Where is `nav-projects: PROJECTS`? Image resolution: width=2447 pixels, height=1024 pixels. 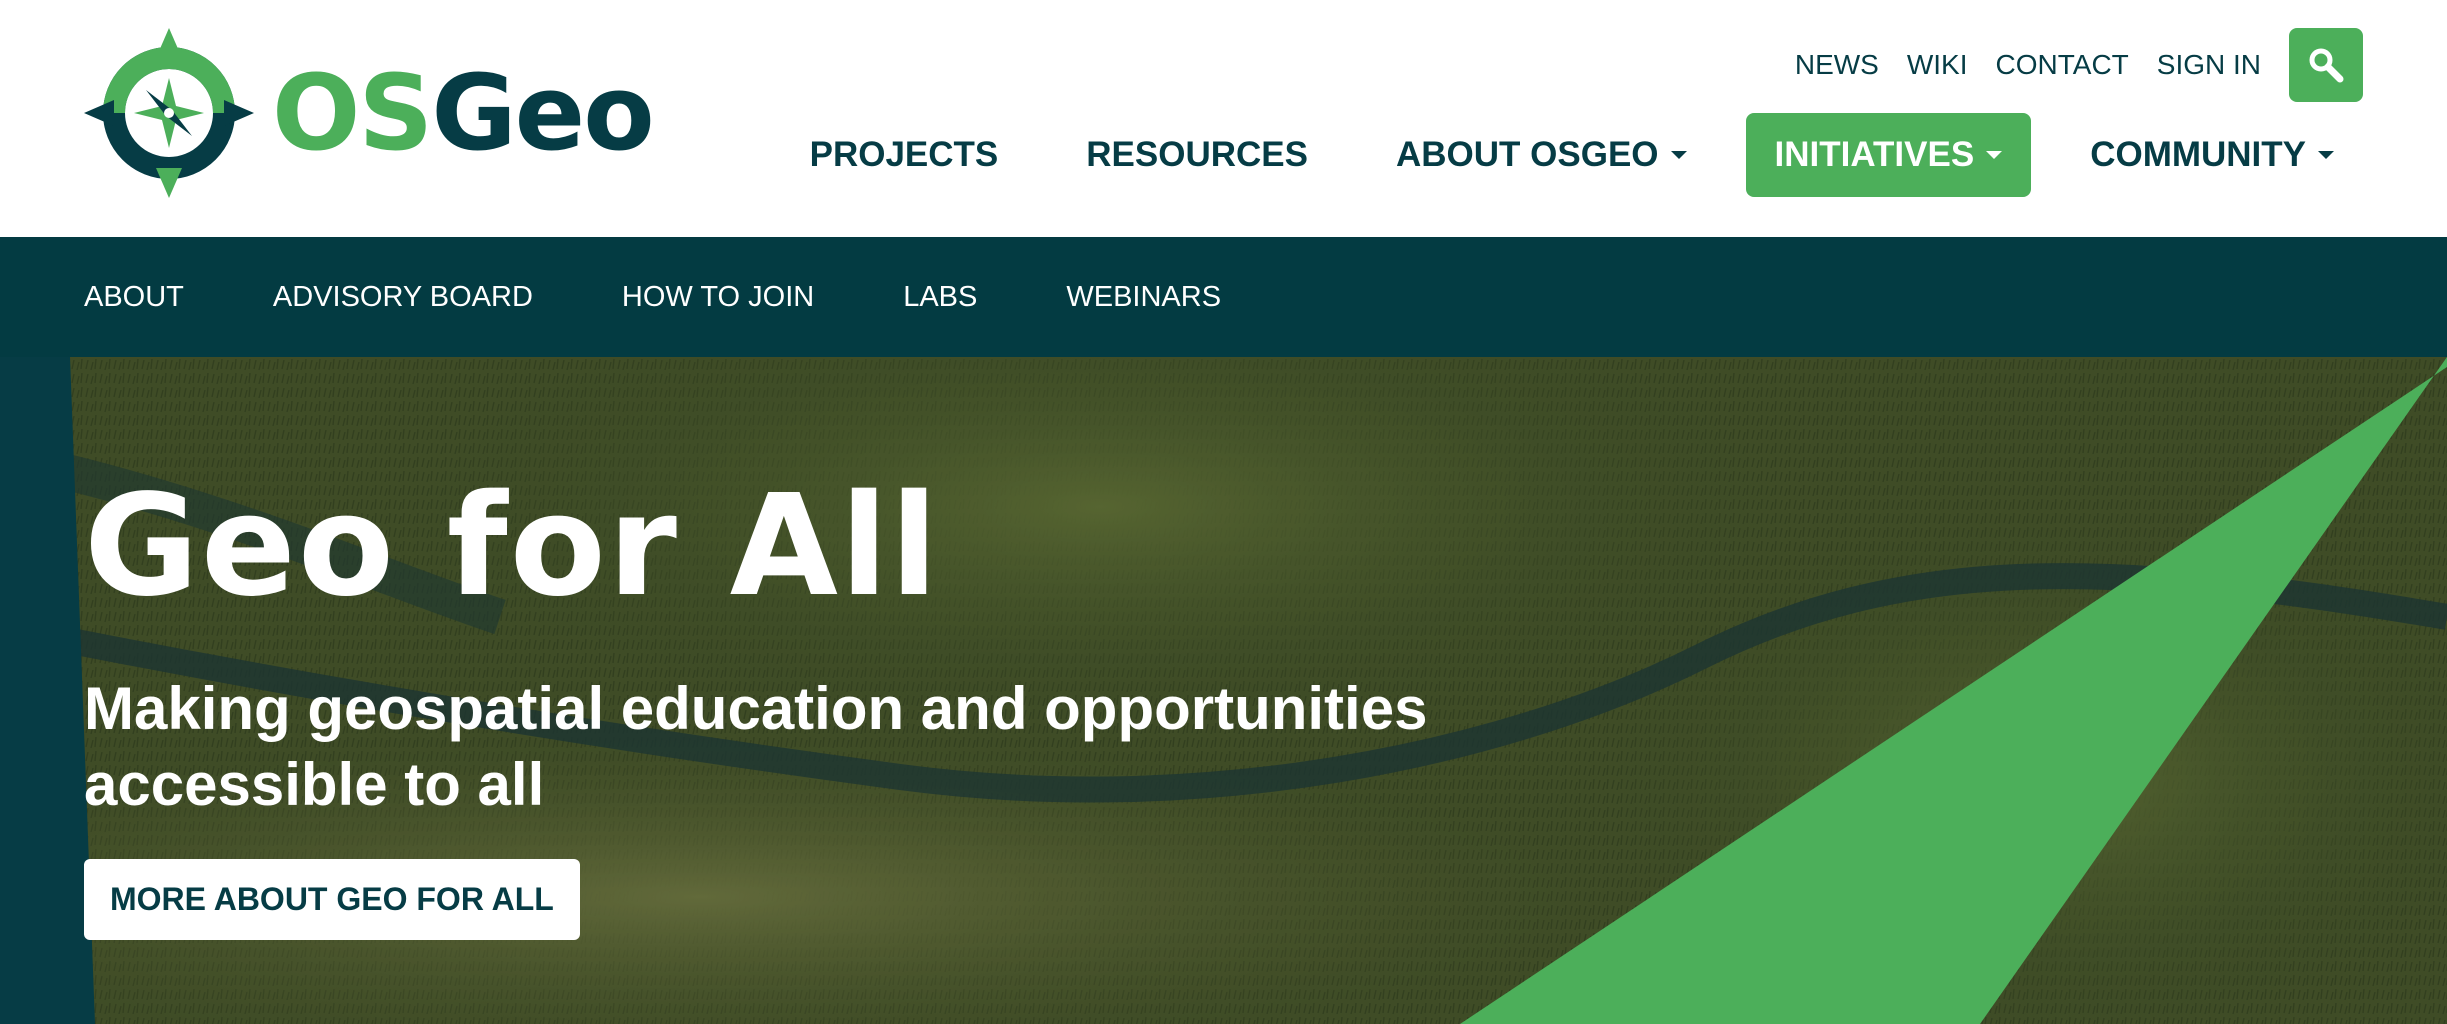
nav-projects: PROJECTS is located at coordinates (904, 155).